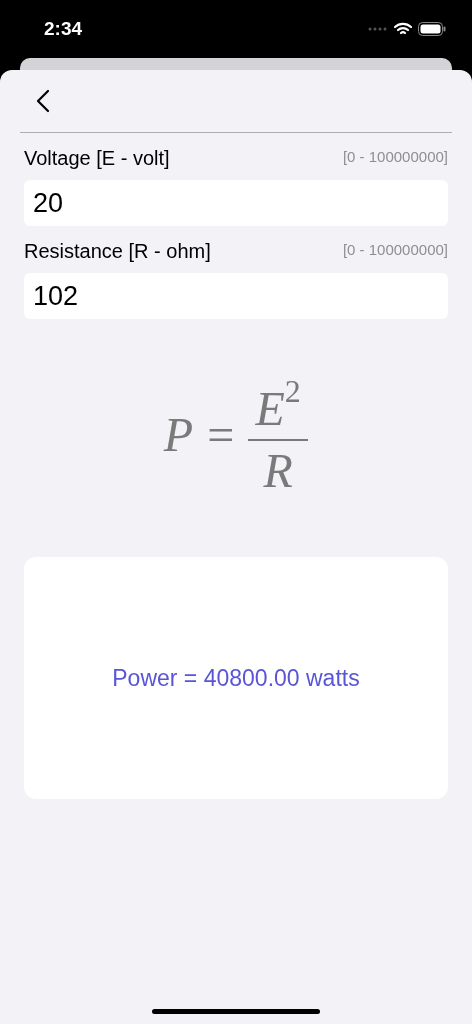  What do you see at coordinates (236, 203) in the screenshot?
I see `number-input: 20` at bounding box center [236, 203].